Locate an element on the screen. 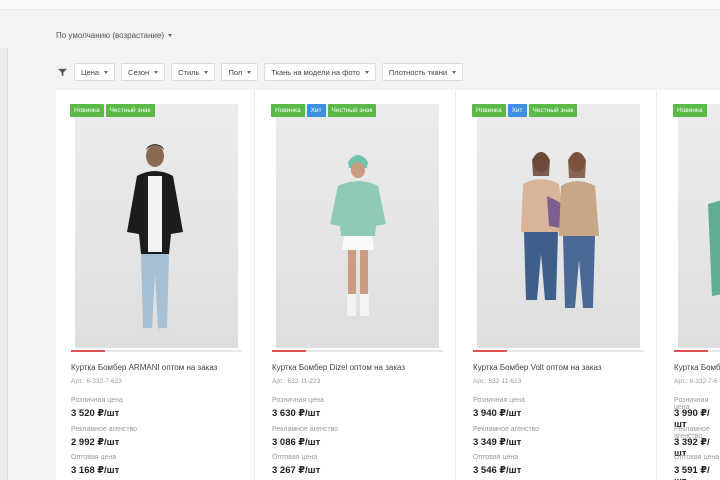  sort-dropdown: По умолчанию (возрастание) is located at coordinates (114, 35).